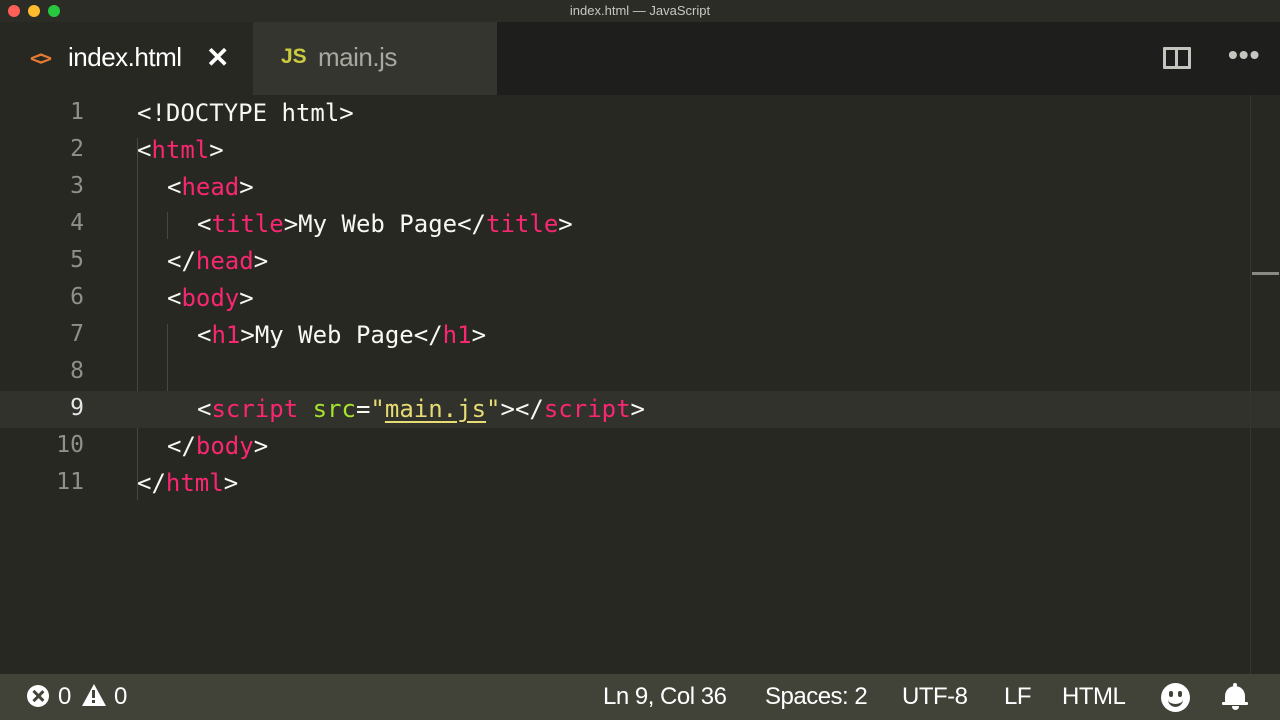  I want to click on warning-icon, so click(94, 695).